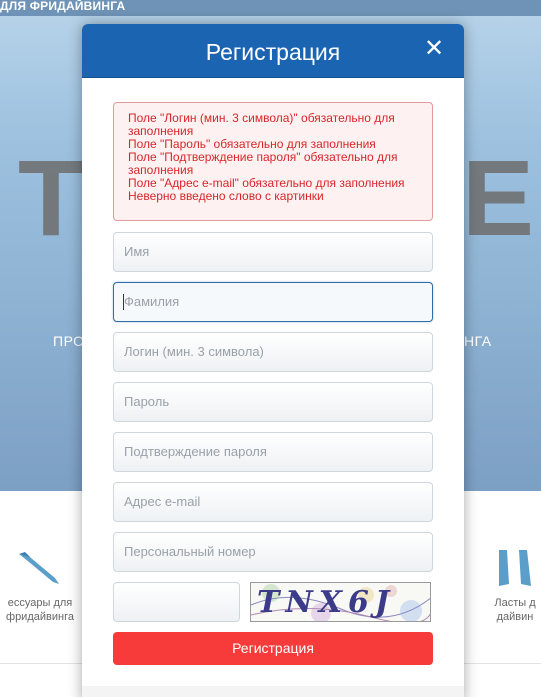 The image size is (541, 697). What do you see at coordinates (273, 452) in the screenshot?
I see `password-confirm-field: Подтверждение пароля` at bounding box center [273, 452].